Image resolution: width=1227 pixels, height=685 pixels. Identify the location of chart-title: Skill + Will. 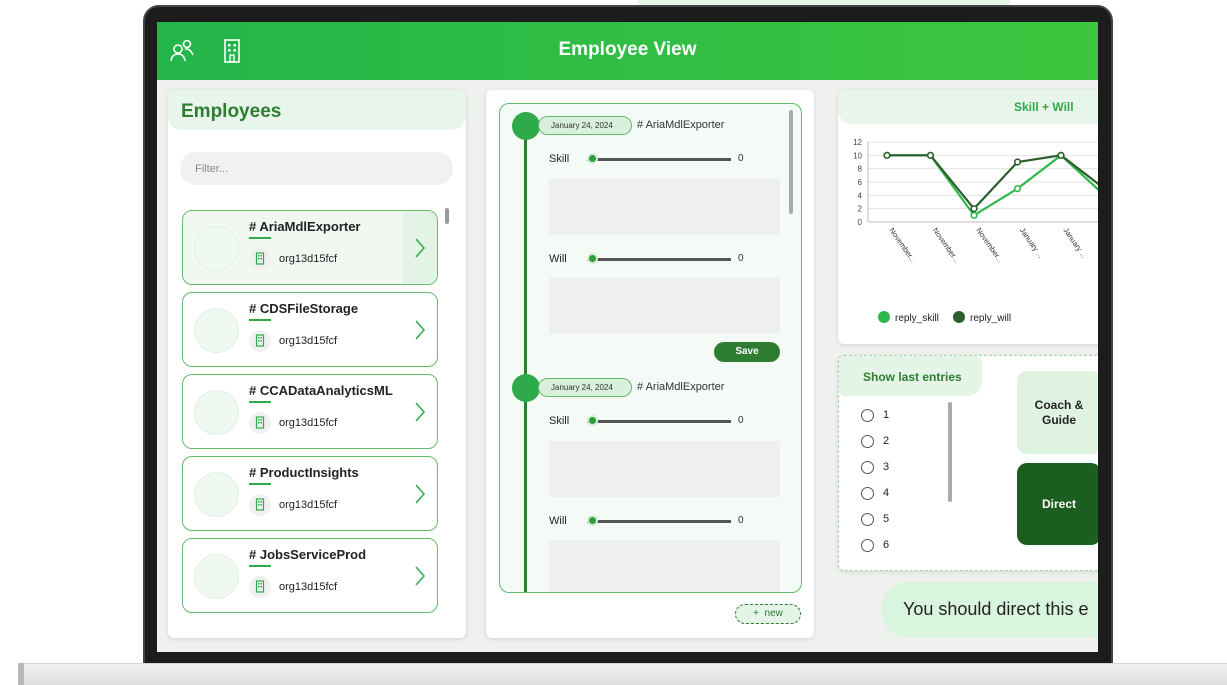
(1044, 107).